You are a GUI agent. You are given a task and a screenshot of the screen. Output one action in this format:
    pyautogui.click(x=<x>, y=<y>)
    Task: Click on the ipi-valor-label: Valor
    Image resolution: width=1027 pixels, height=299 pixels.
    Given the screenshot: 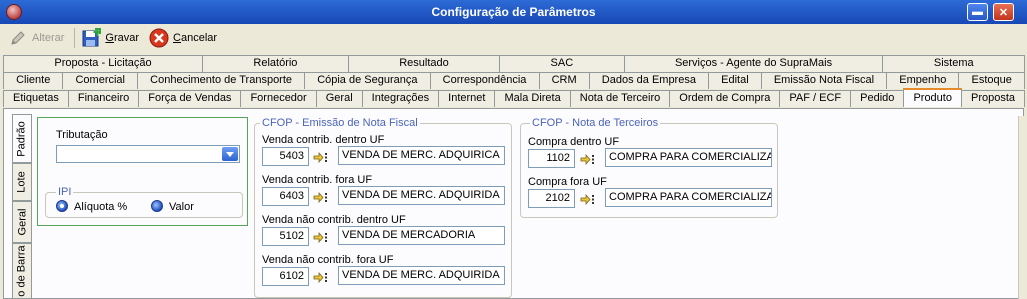 What is the action you would take?
    pyautogui.click(x=181, y=207)
    